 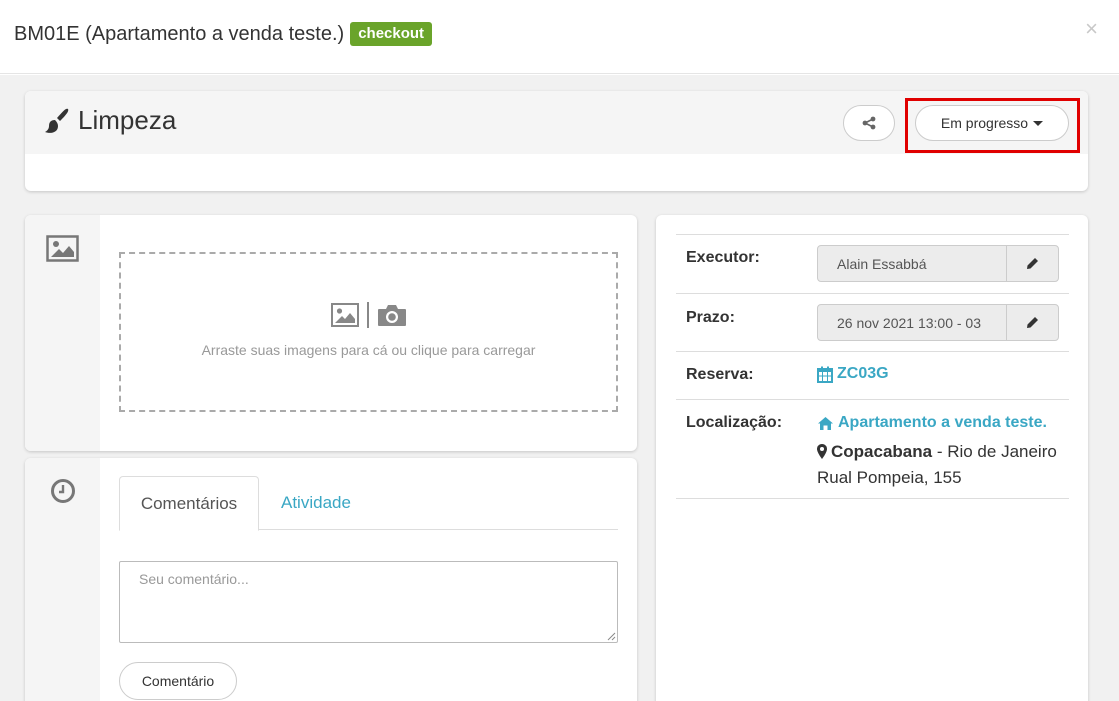 I want to click on executor-field: Alain Essabbá, so click(x=938, y=263).